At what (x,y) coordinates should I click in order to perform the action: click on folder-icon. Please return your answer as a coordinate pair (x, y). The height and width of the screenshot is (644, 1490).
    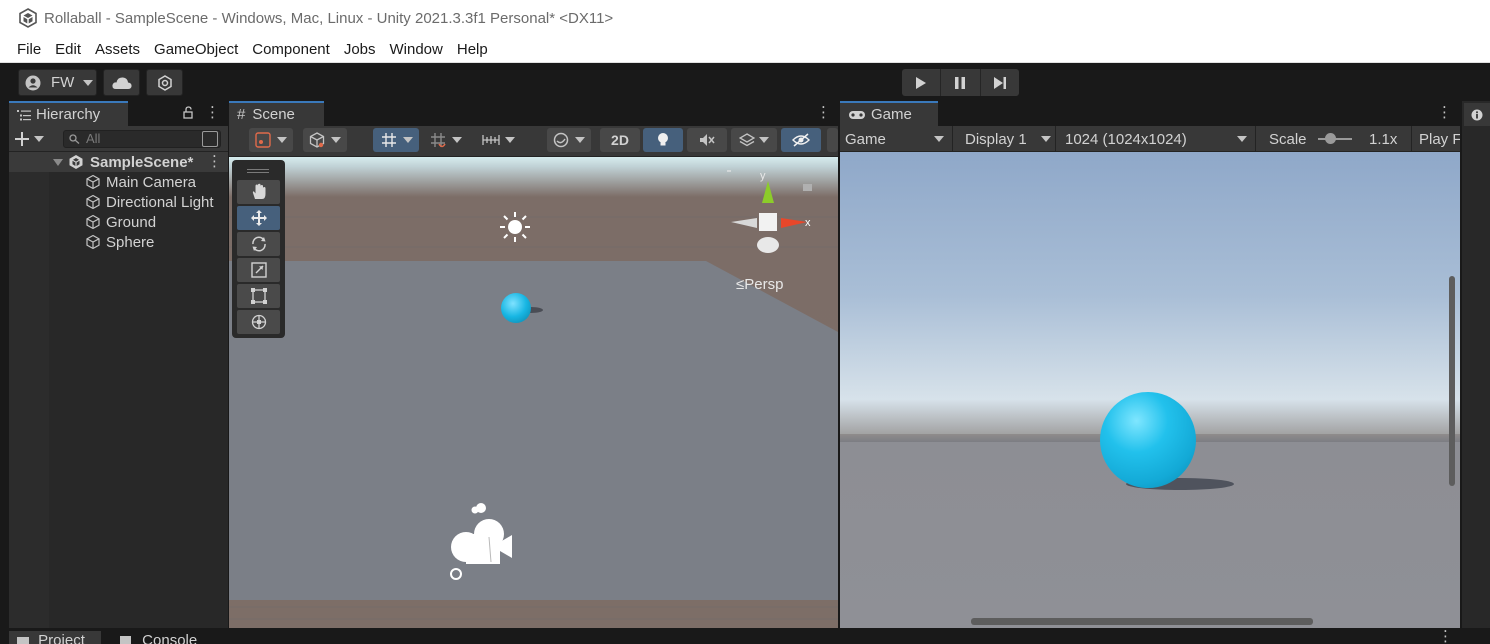
    Looking at the image, I should click on (23, 640).